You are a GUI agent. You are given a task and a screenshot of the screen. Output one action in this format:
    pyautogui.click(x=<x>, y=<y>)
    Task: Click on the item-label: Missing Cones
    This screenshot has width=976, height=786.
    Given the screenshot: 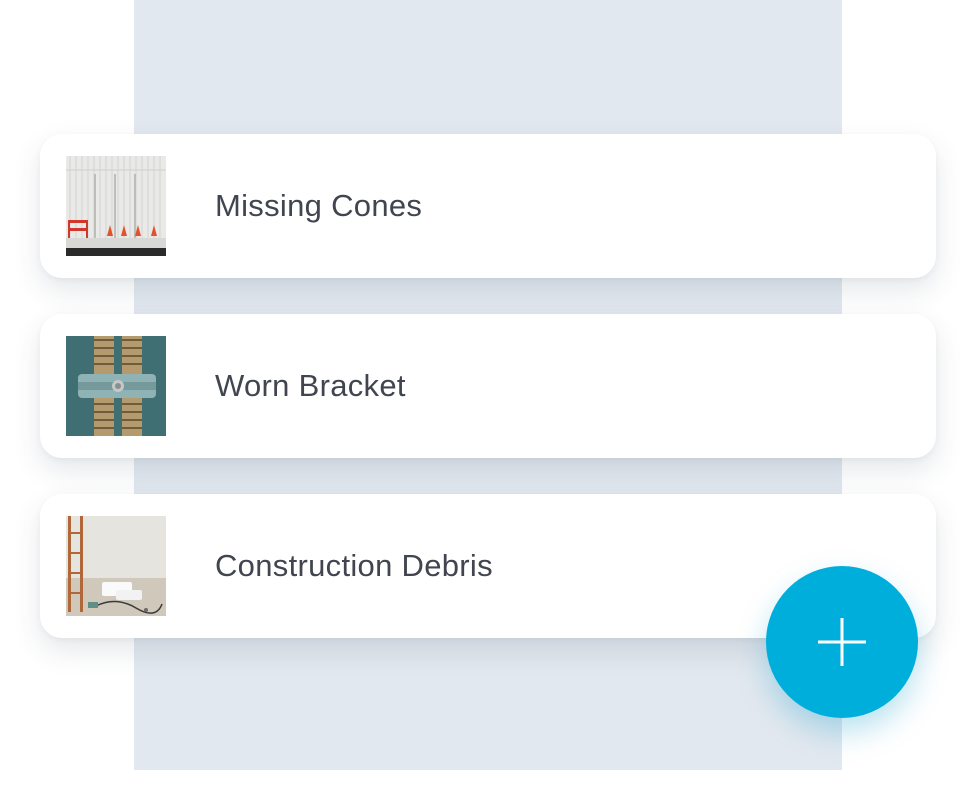 What is the action you would take?
    pyautogui.click(x=319, y=205)
    